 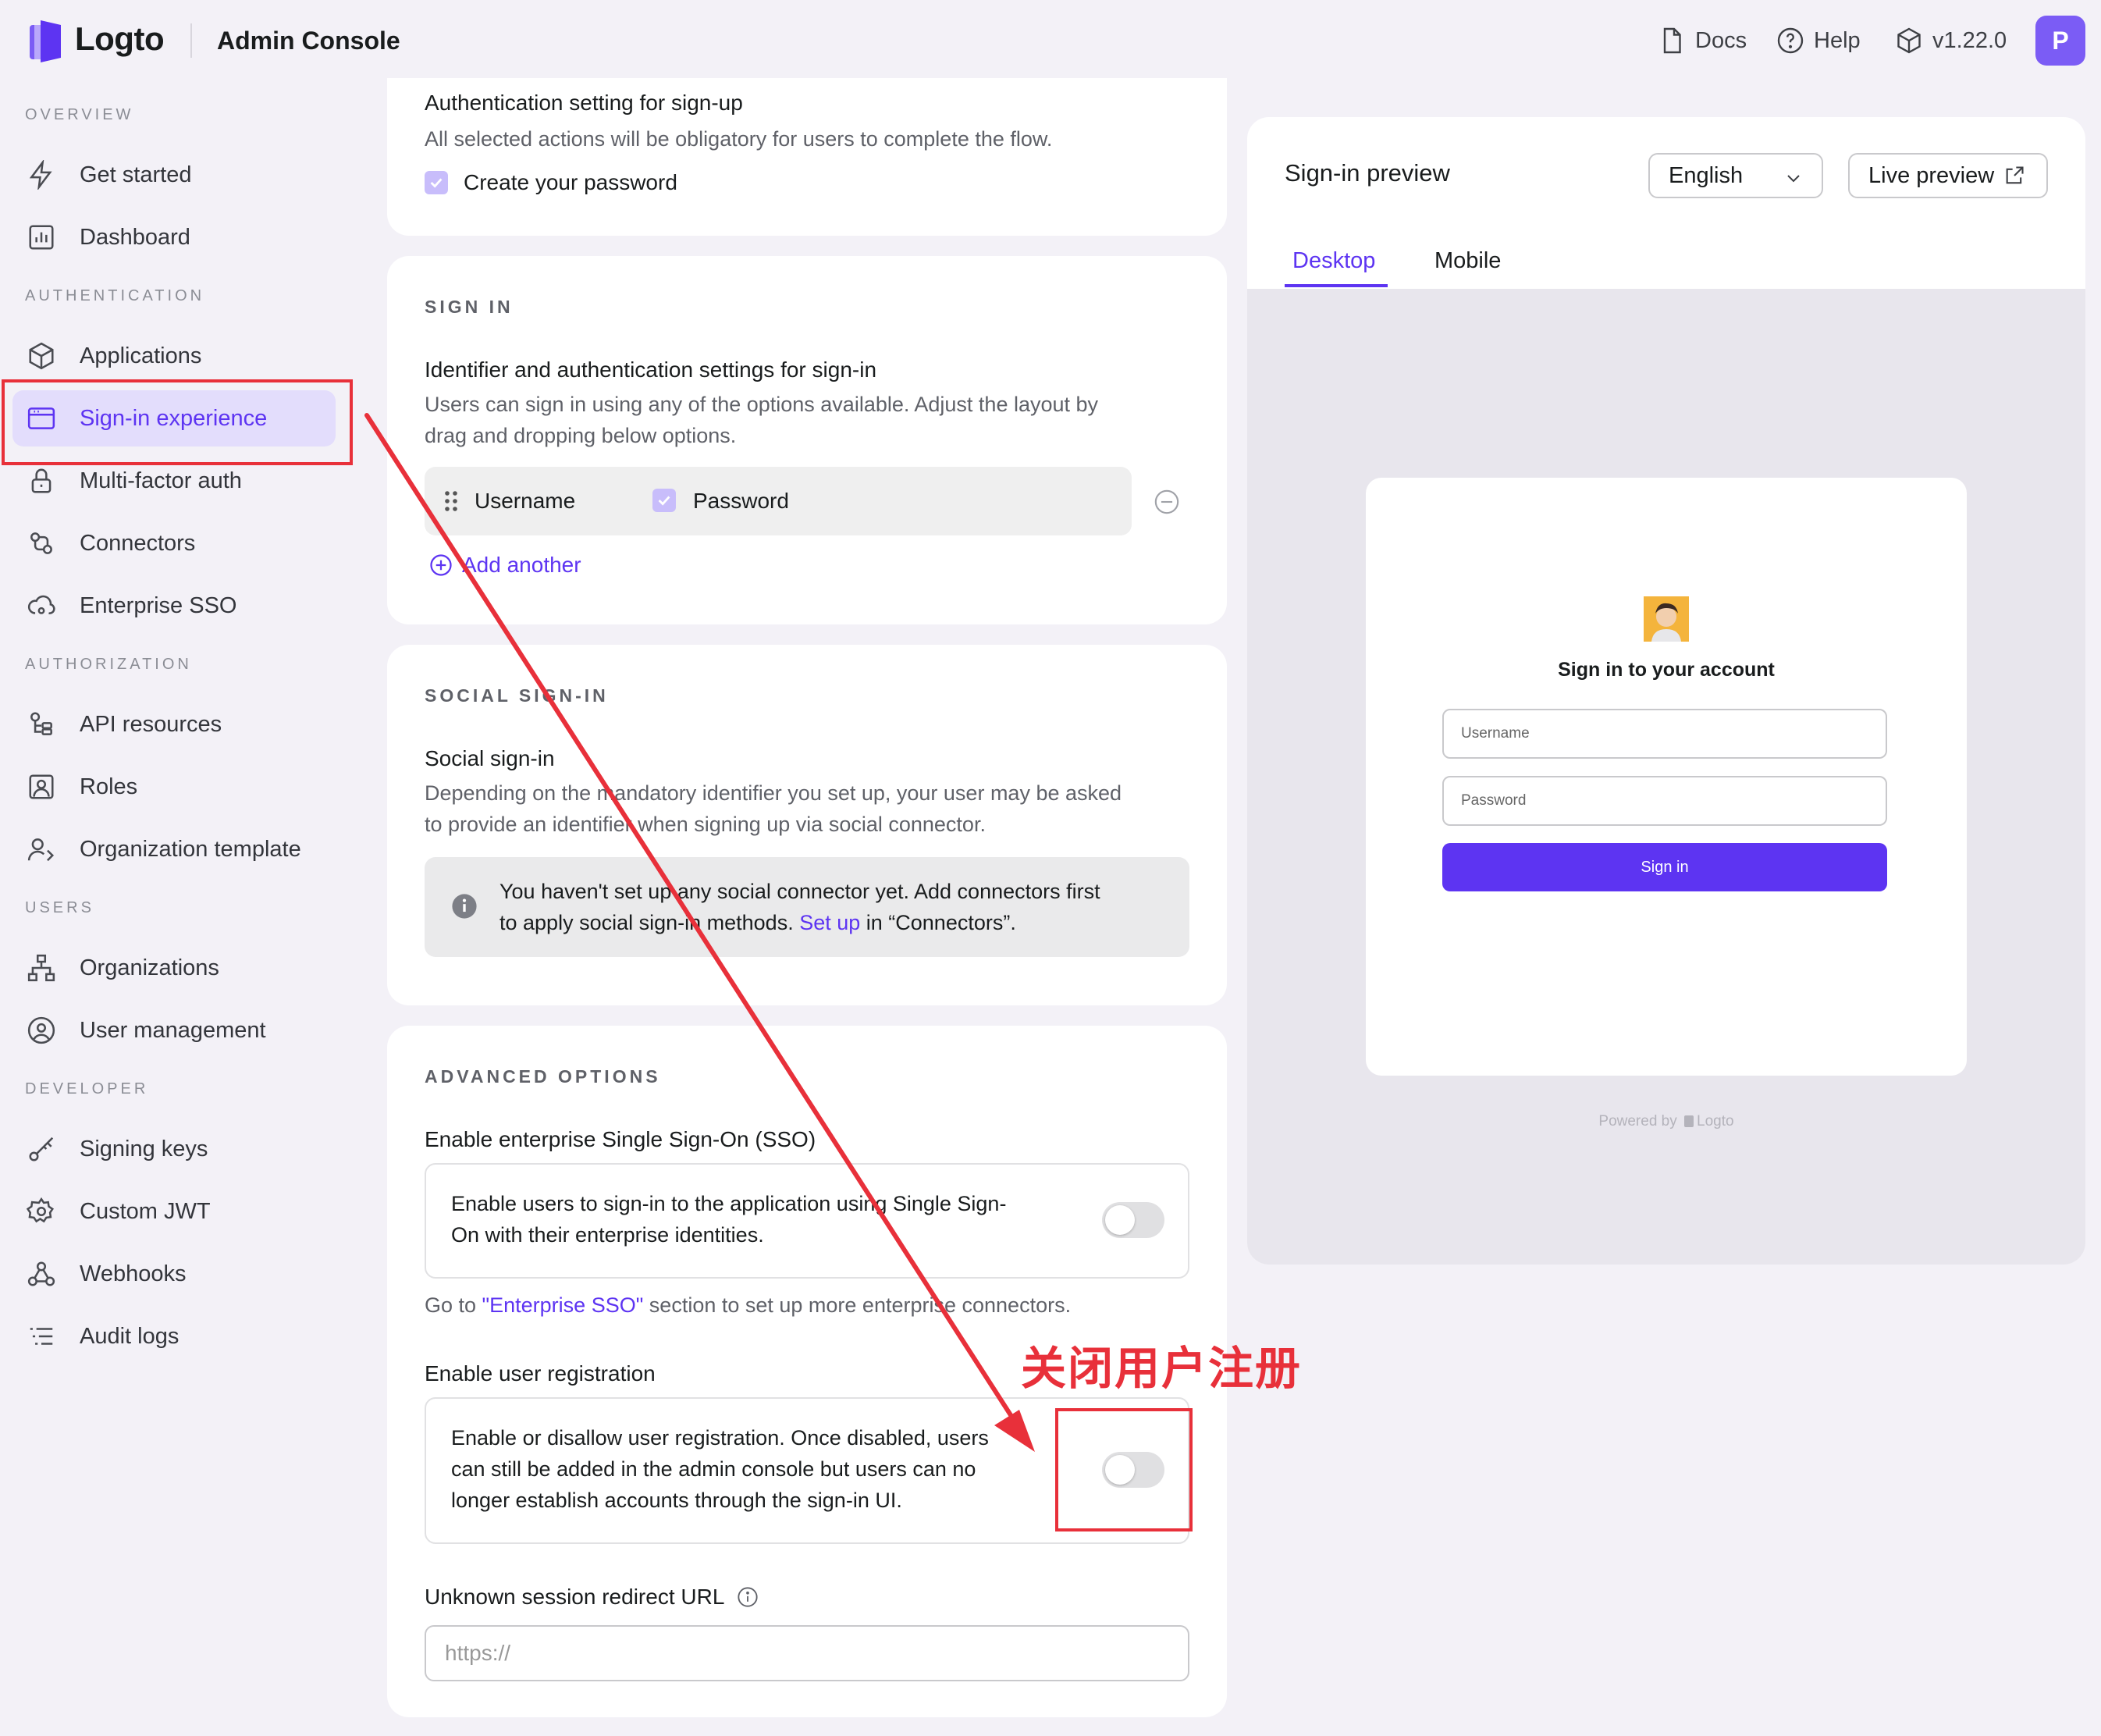 What do you see at coordinates (149, 967) in the screenshot?
I see `sidebar-item-label: Organizations` at bounding box center [149, 967].